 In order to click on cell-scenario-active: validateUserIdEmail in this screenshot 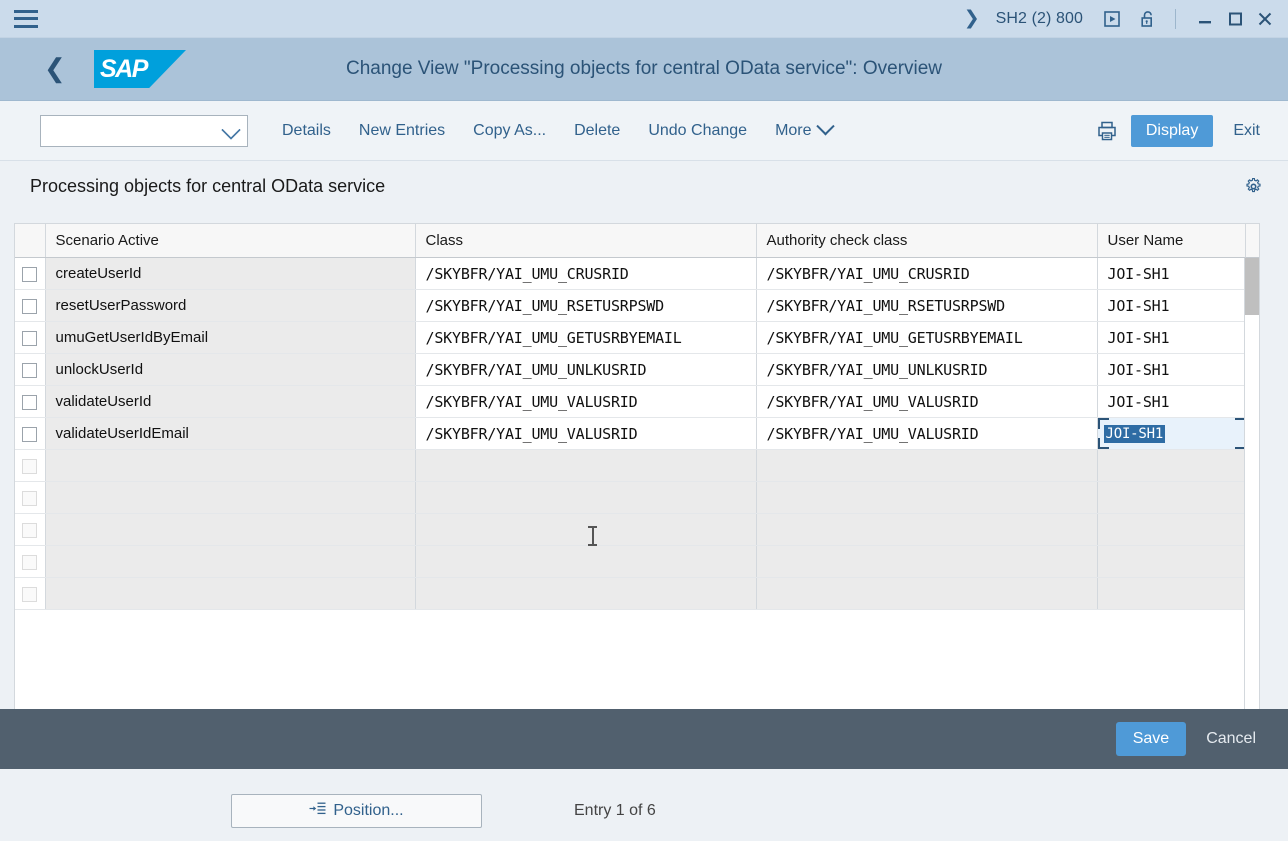, I will do `click(230, 433)`.